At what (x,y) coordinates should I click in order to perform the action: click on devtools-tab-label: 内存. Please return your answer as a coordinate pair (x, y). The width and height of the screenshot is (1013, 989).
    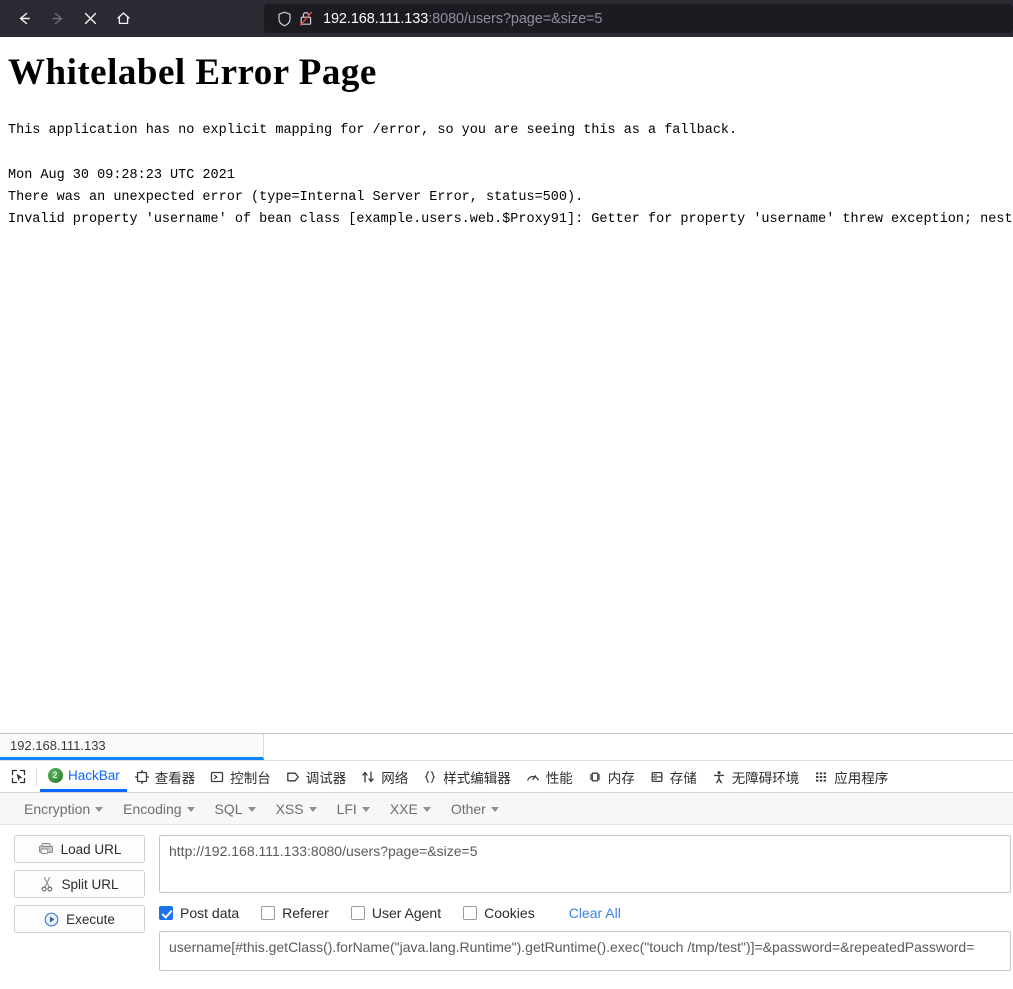
    Looking at the image, I should click on (621, 778).